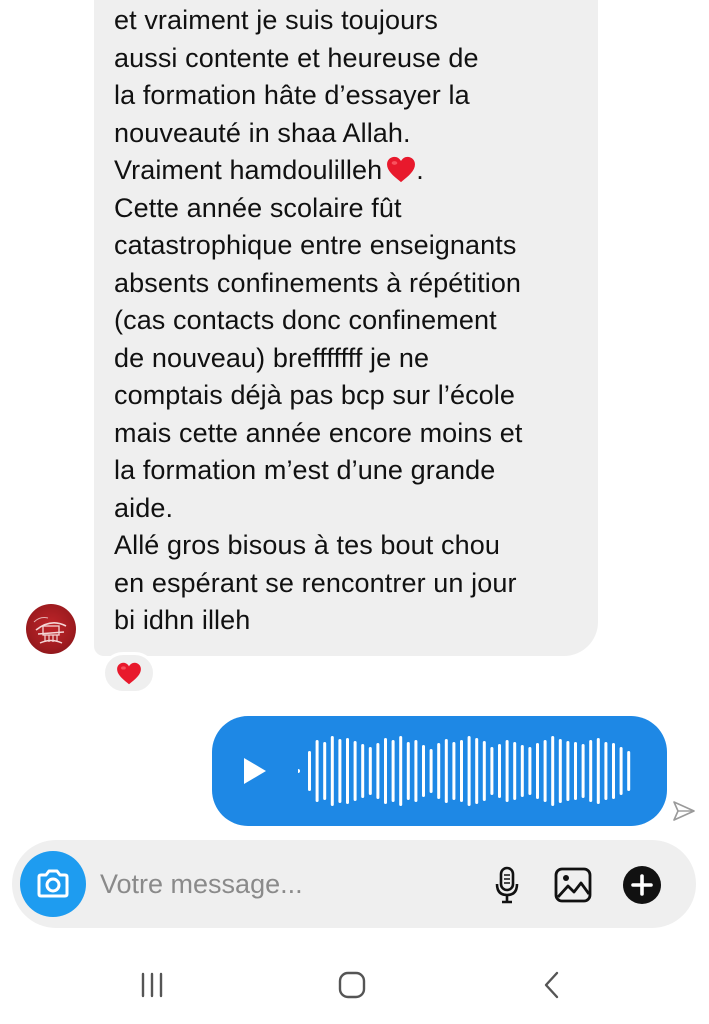 Image resolution: width=709 pixels, height=1024 pixels. I want to click on message-line: bi idhn illeh, so click(182, 620).